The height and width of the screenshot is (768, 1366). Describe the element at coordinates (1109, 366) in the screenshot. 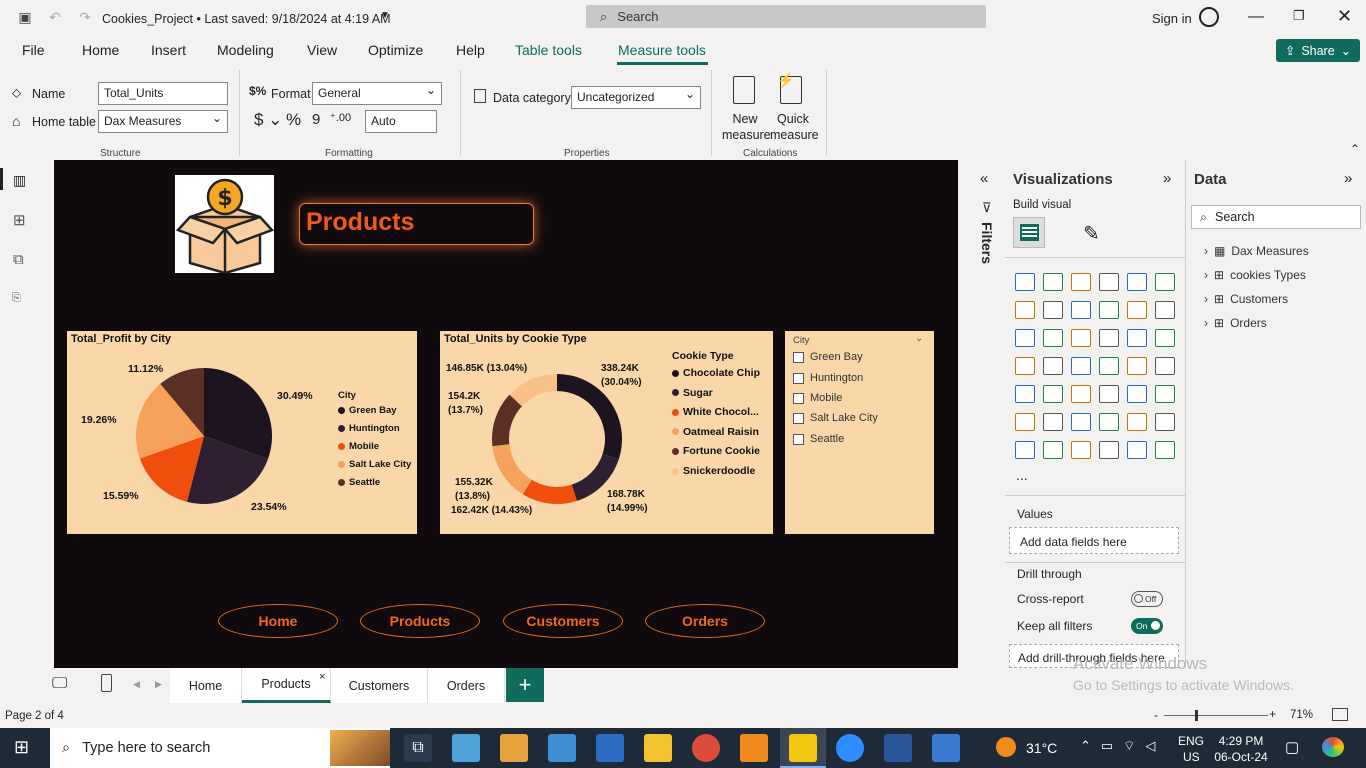

I see `azure-map-icon` at that location.